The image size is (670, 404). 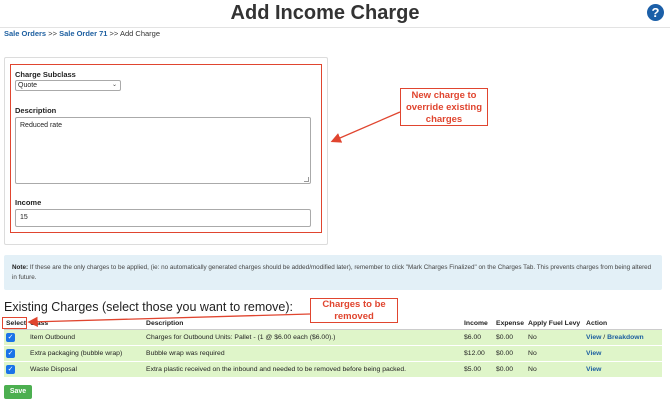 I want to click on breakdown-link: Breakdown, so click(x=625, y=337).